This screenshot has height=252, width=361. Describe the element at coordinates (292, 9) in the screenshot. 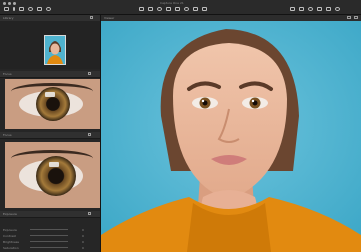

I see `grid-icon` at that location.